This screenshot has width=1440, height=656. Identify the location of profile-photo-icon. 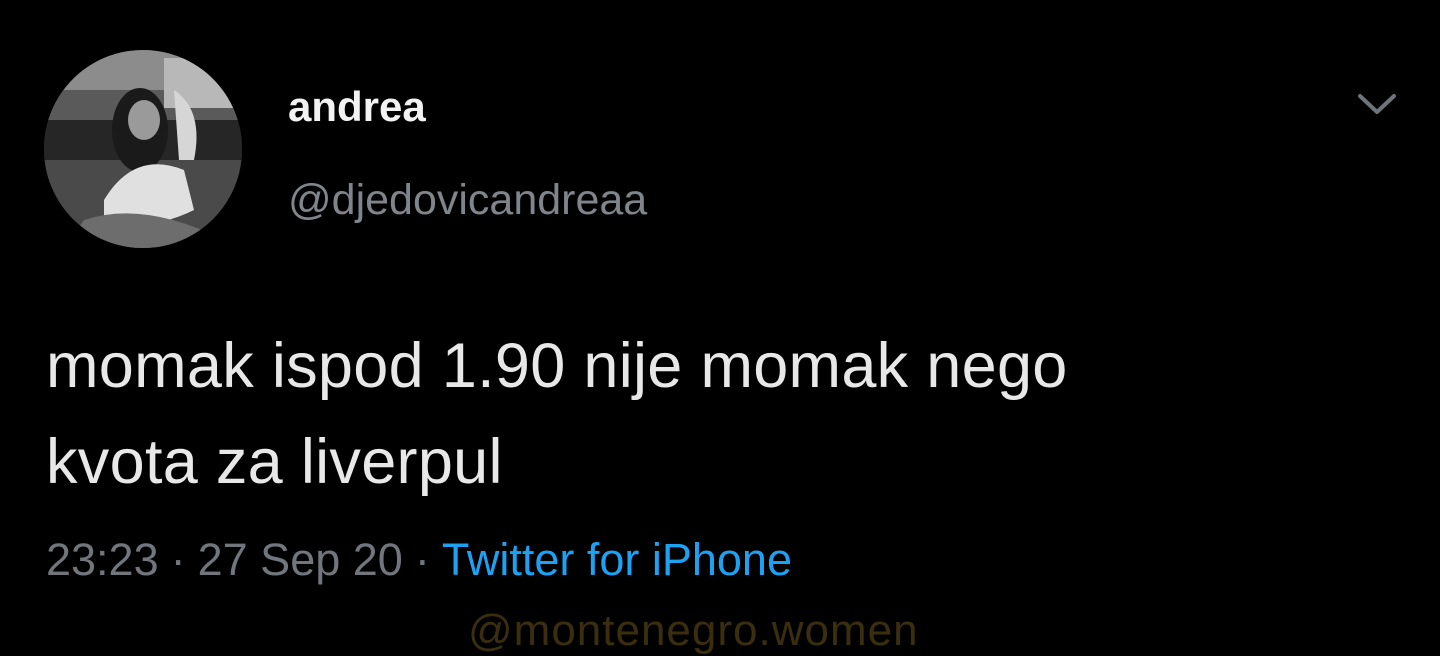
(143, 149).